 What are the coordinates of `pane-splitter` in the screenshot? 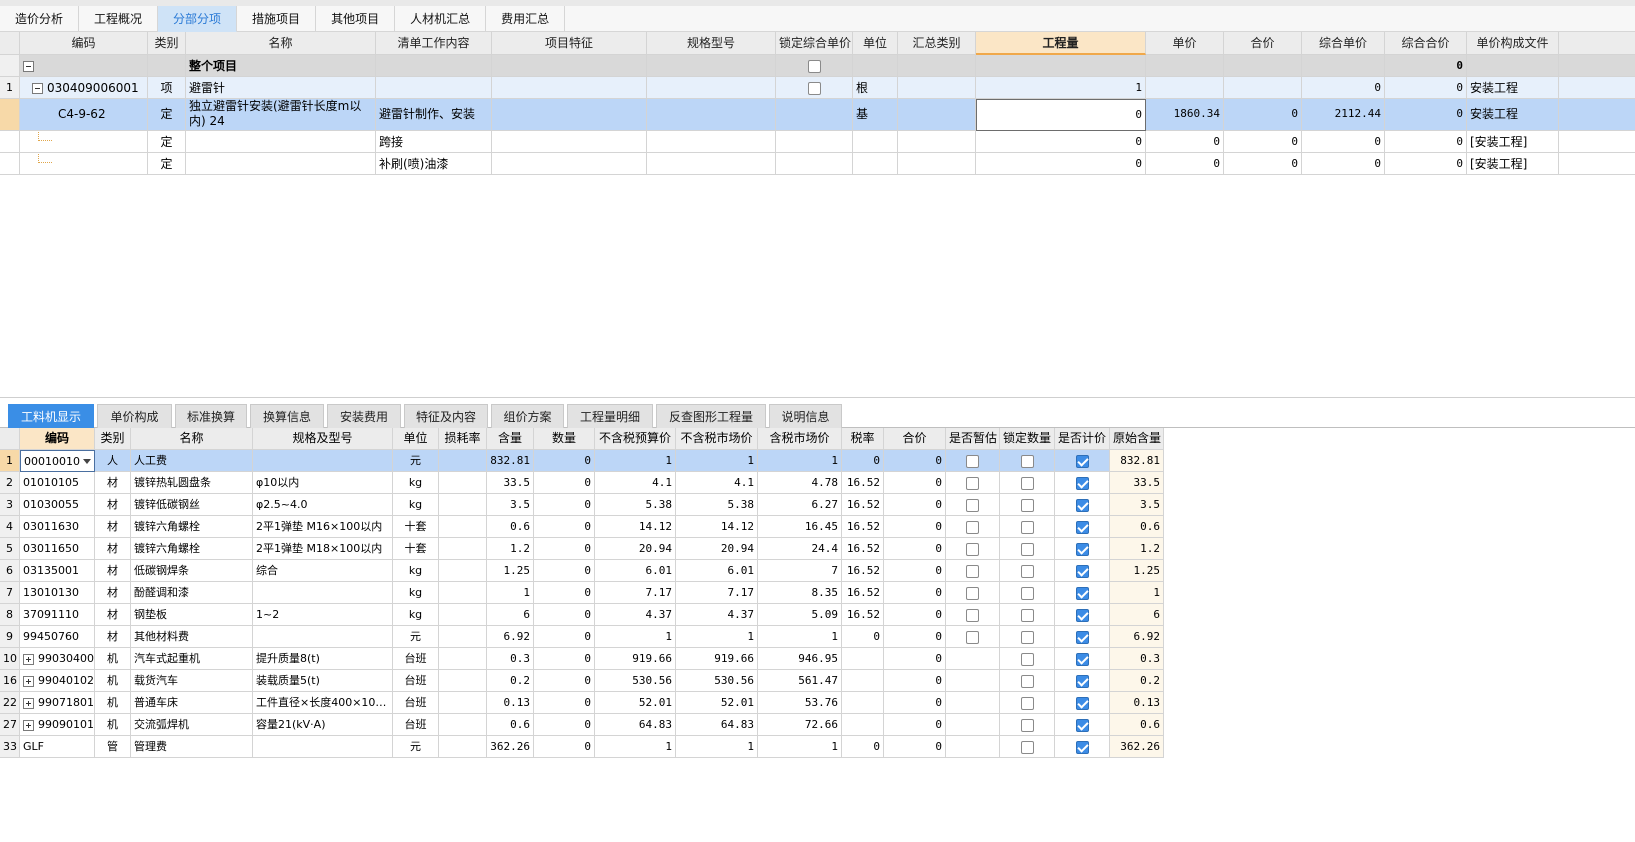 It's located at (817, 397).